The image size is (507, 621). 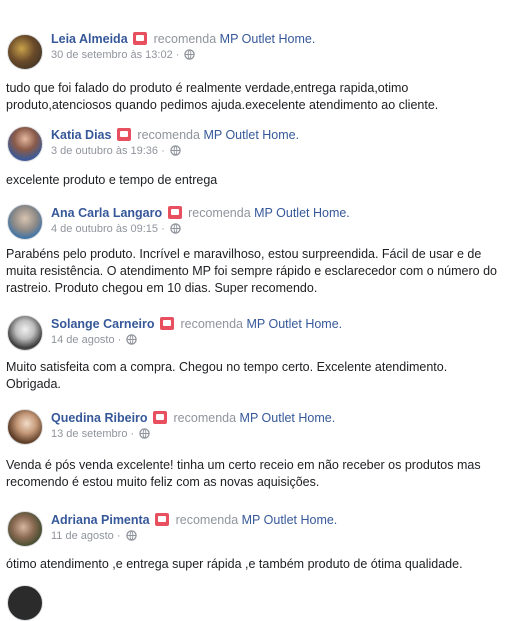 I want to click on review-date: 4 de outubro às 09:15 ·, so click(x=108, y=229).